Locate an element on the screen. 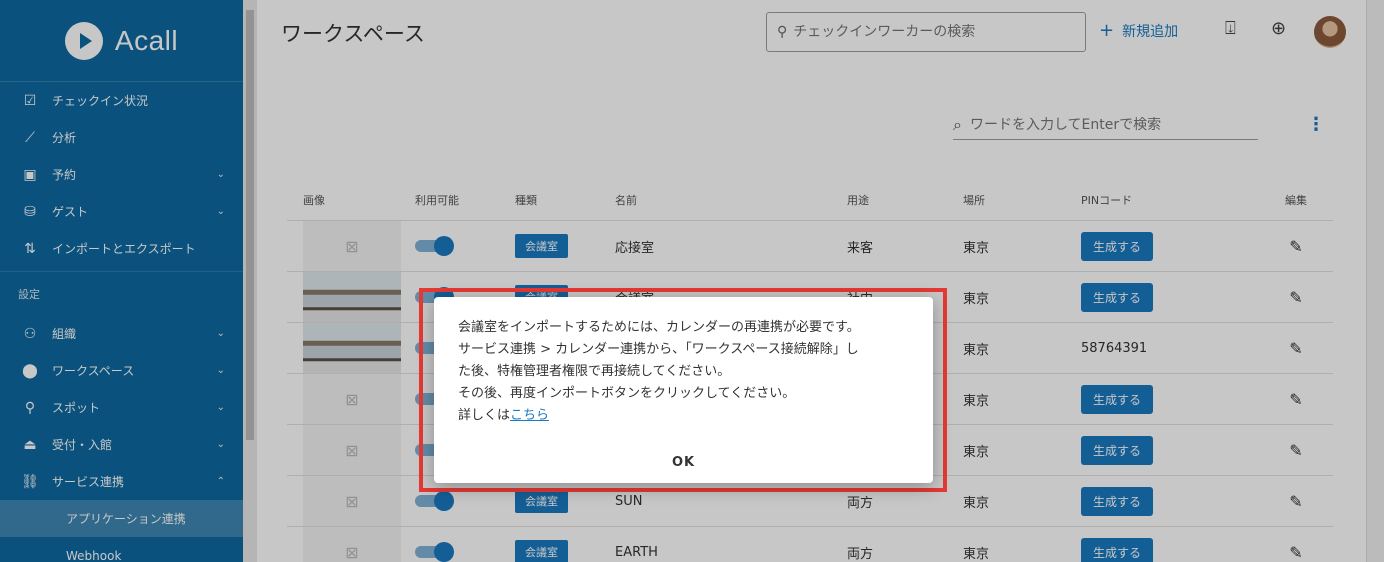 The height and width of the screenshot is (562, 1384). dialog-line: た後、特権管理者権限で再接続してください。 is located at coordinates (594, 371).